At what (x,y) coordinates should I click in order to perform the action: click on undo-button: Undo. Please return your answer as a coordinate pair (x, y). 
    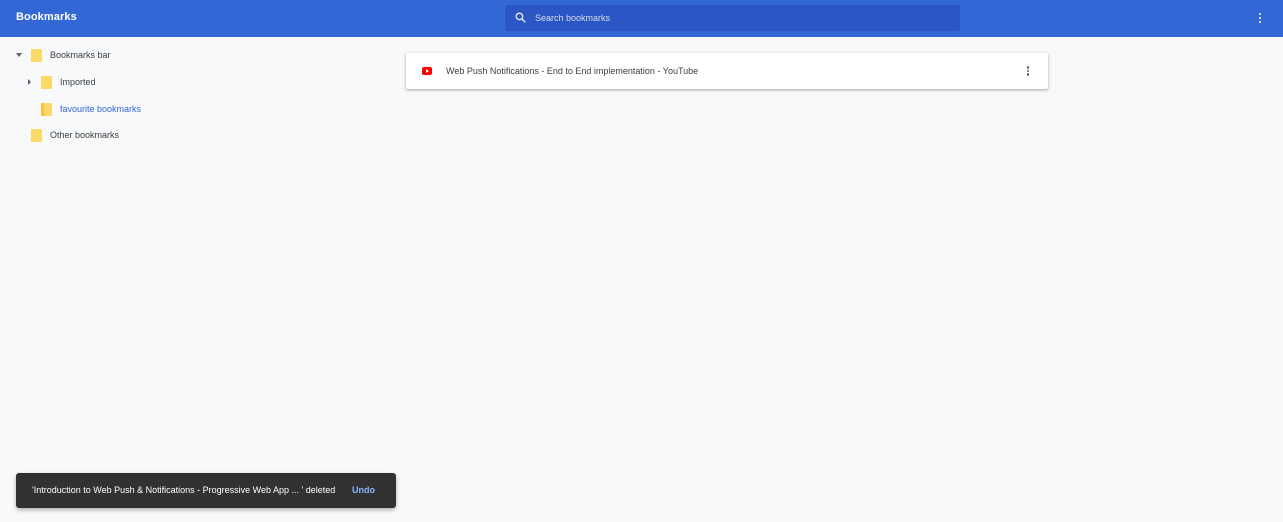
    Looking at the image, I should click on (363, 490).